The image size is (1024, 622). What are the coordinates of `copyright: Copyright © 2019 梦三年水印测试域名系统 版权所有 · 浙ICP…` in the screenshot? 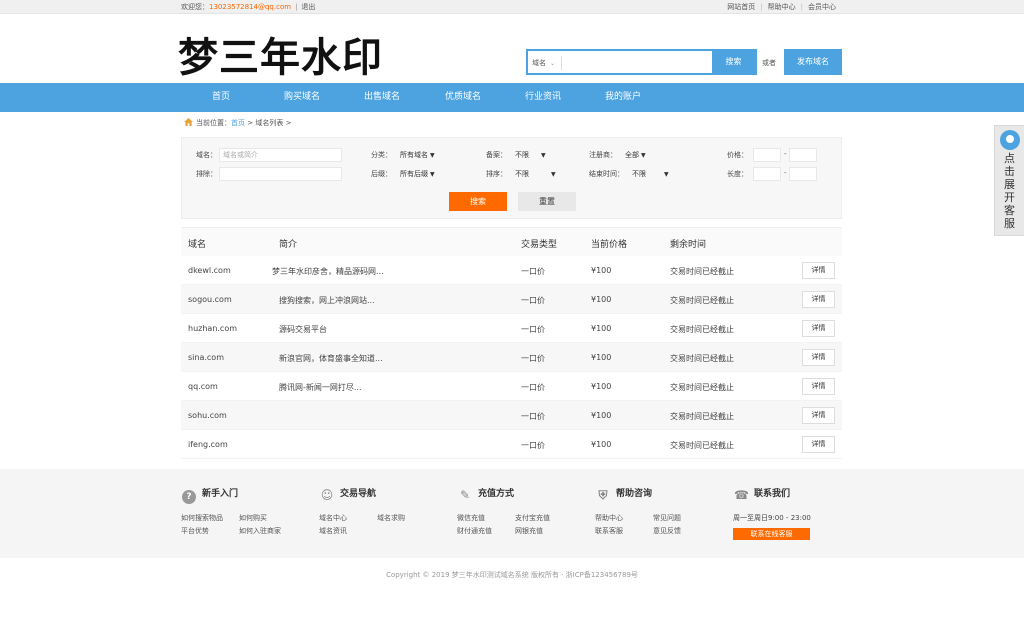 It's located at (512, 575).